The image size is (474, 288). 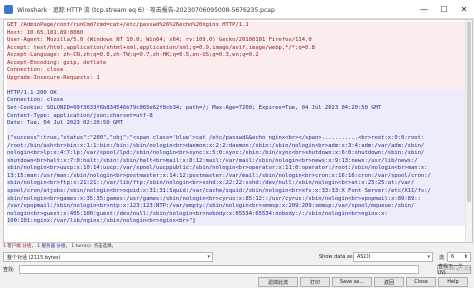 I want to click on encoding-select-value: ASCII, so click(x=364, y=257).